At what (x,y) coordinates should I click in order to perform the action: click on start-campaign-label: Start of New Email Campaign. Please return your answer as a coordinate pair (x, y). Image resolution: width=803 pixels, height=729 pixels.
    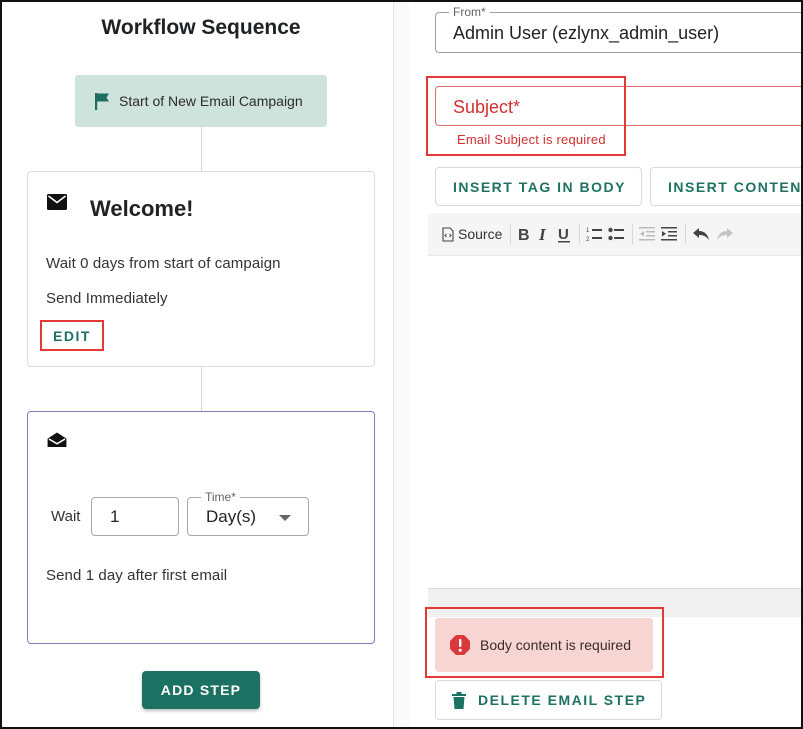
    Looking at the image, I should click on (211, 101).